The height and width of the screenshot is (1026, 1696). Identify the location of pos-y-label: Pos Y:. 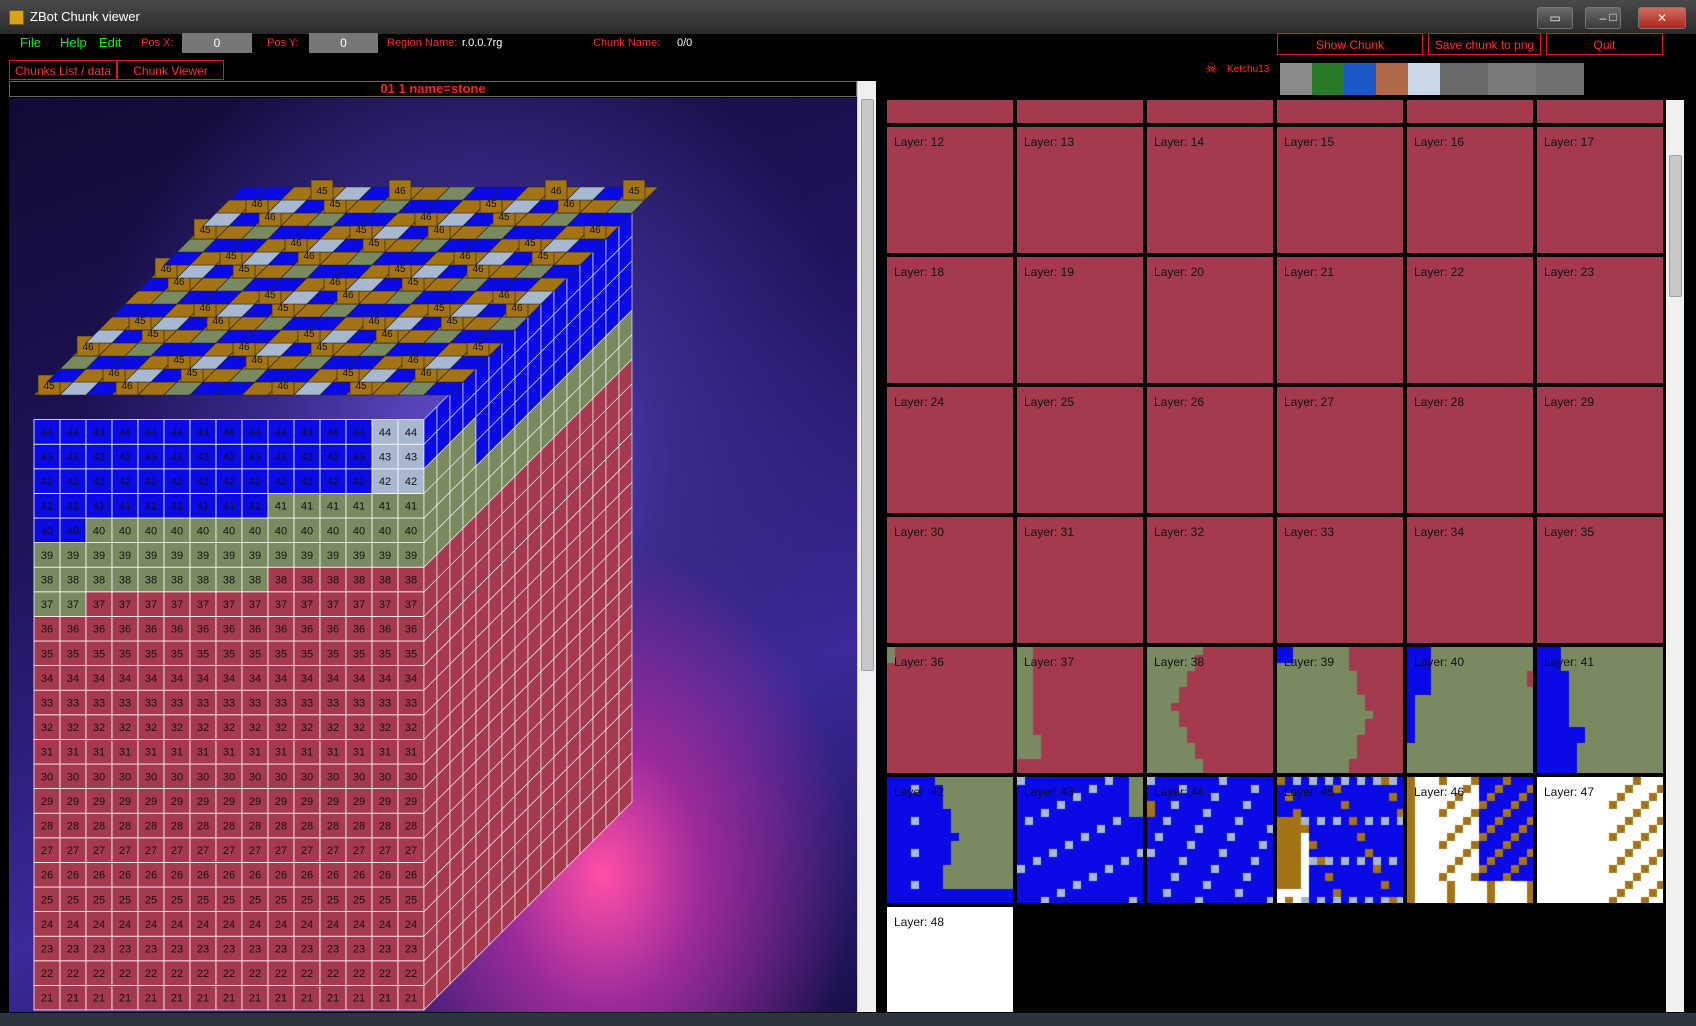
(283, 43).